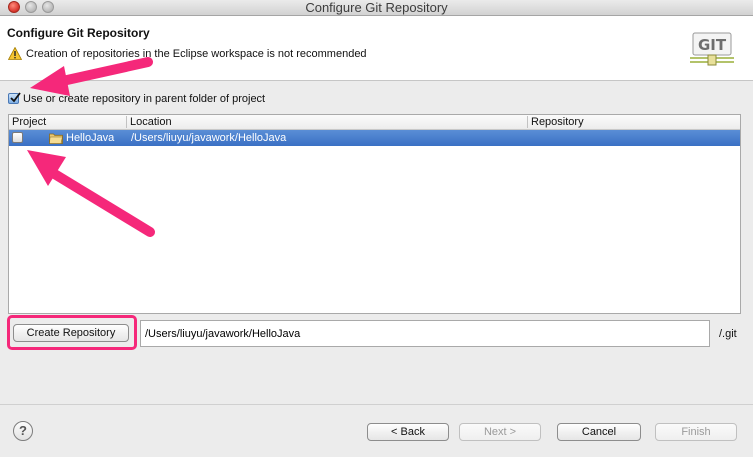  I want to click on project-row-checkbox, so click(17, 137).